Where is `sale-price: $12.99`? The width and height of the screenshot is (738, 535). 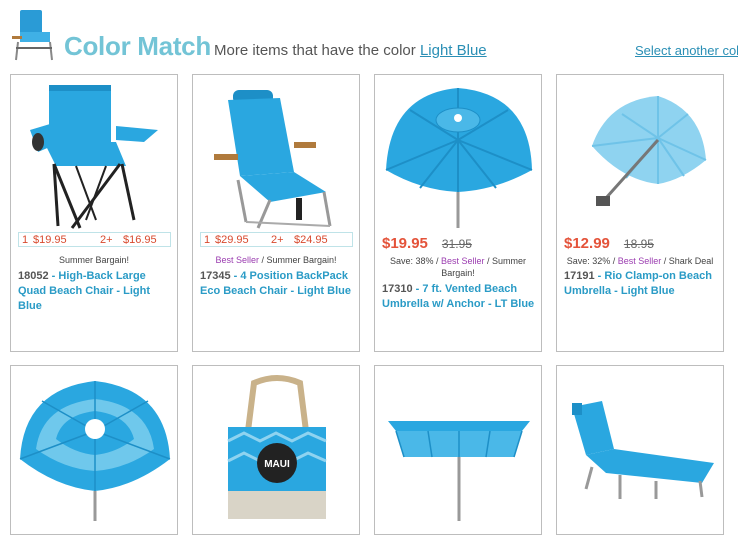 sale-price: $12.99 is located at coordinates (587, 243).